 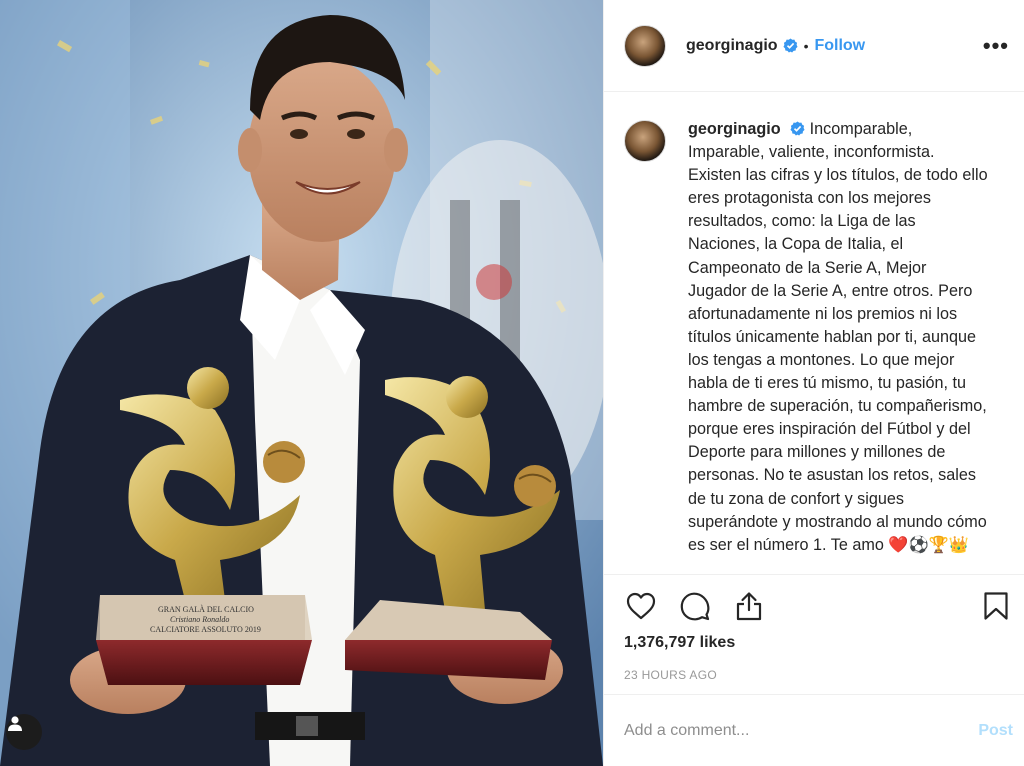 I want to click on comment-bar: Post, so click(x=814, y=730).